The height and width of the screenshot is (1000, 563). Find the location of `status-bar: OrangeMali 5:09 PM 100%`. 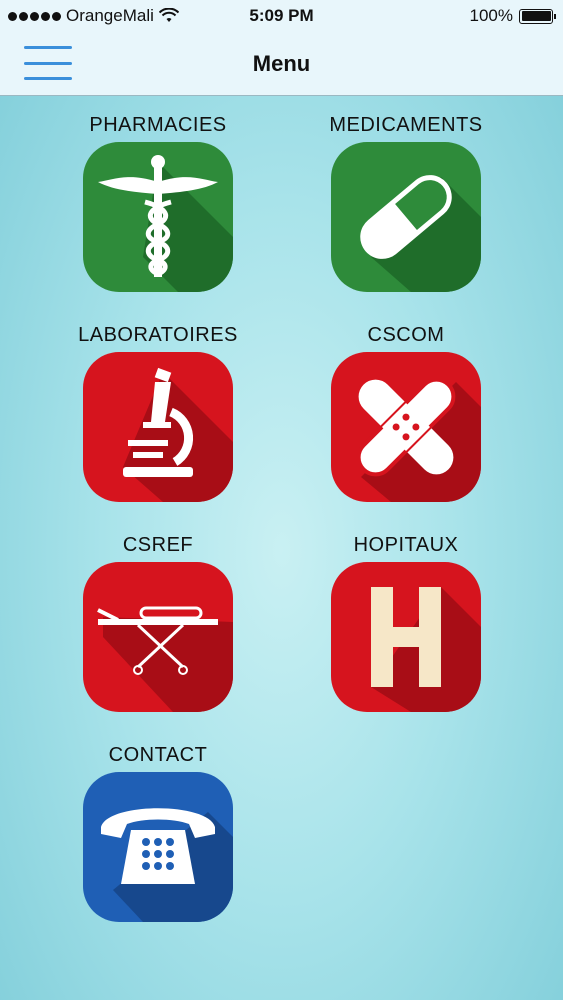

status-bar: OrangeMali 5:09 PM 100% is located at coordinates (281, 16).